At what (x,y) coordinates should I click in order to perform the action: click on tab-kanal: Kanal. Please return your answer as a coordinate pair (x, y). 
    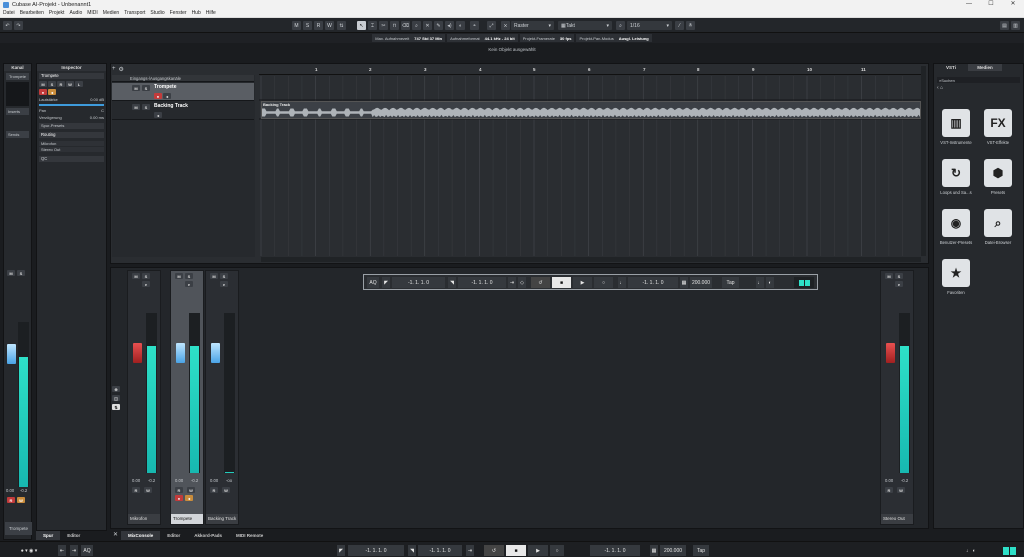
    Looking at the image, I should click on (17, 67).